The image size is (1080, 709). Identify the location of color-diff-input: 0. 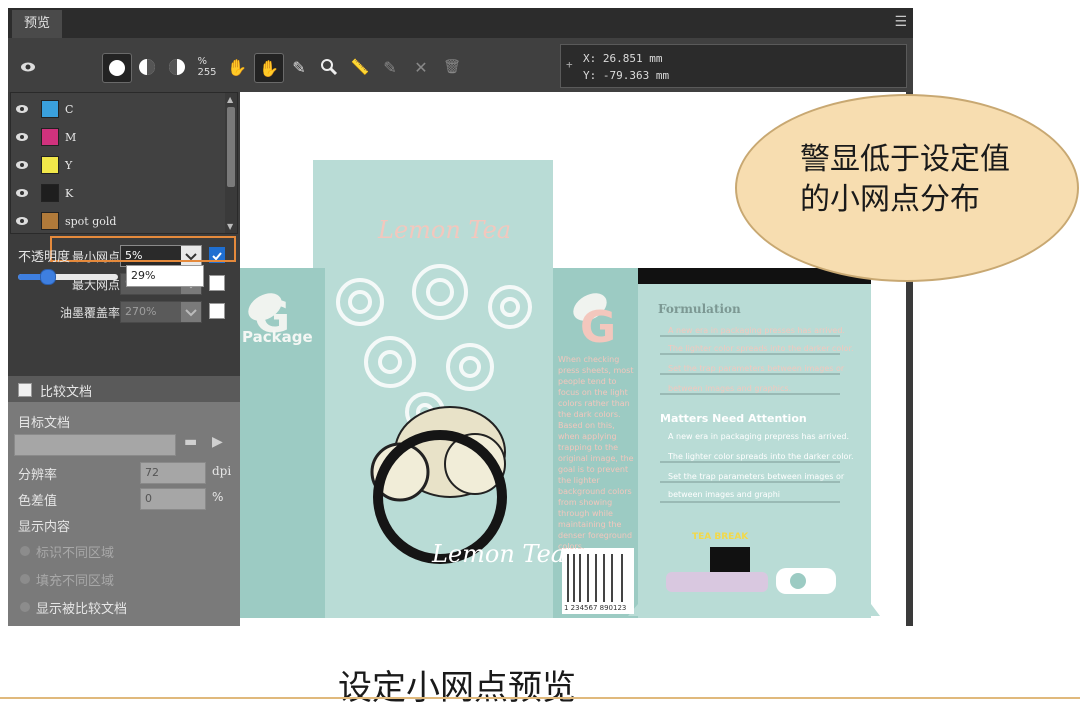
(173, 499).